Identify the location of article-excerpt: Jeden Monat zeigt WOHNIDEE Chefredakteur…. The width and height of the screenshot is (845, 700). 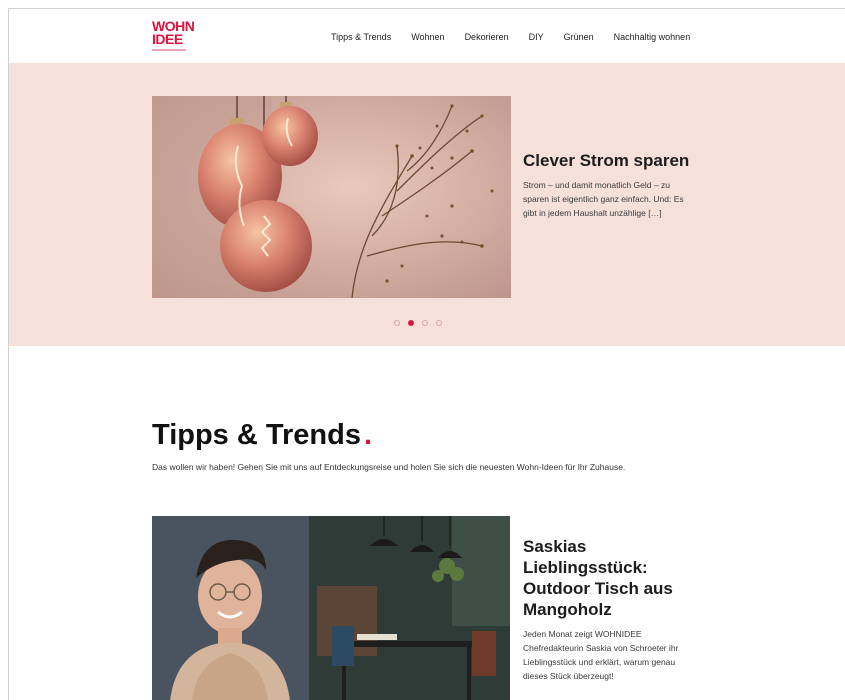
(601, 655).